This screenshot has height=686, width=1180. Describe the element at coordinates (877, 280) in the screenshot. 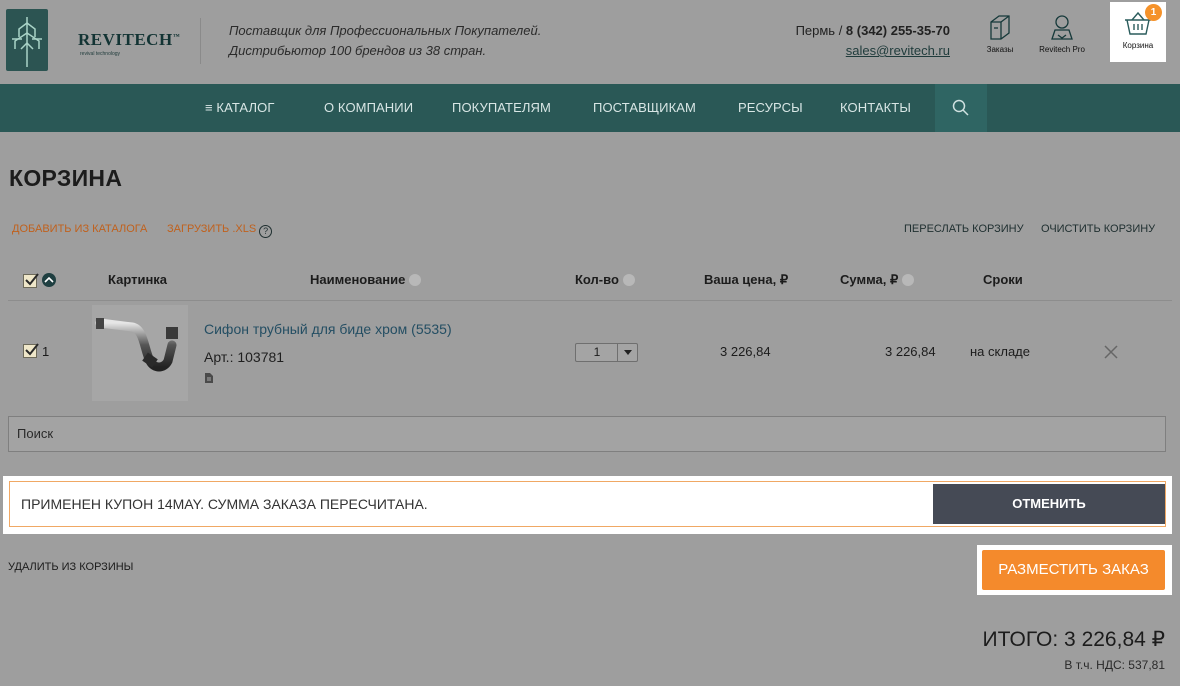

I see `col-sum: Сумма, ₽` at that location.